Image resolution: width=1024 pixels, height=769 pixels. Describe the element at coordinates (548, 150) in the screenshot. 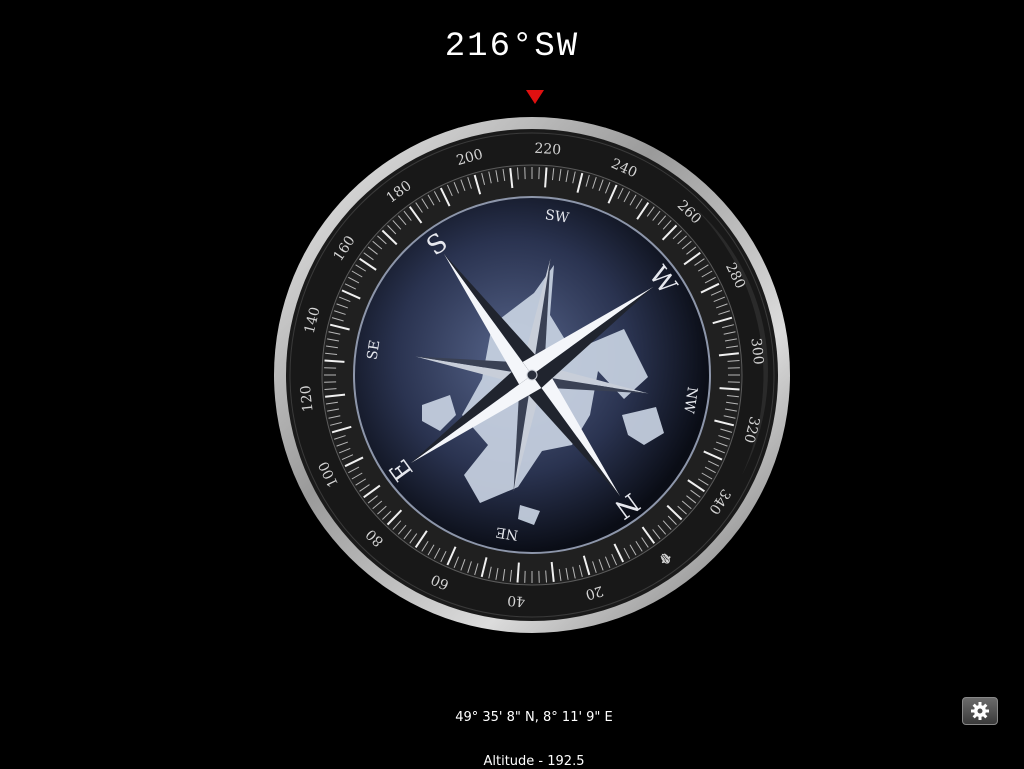

I see `bezel-number: 220` at that location.